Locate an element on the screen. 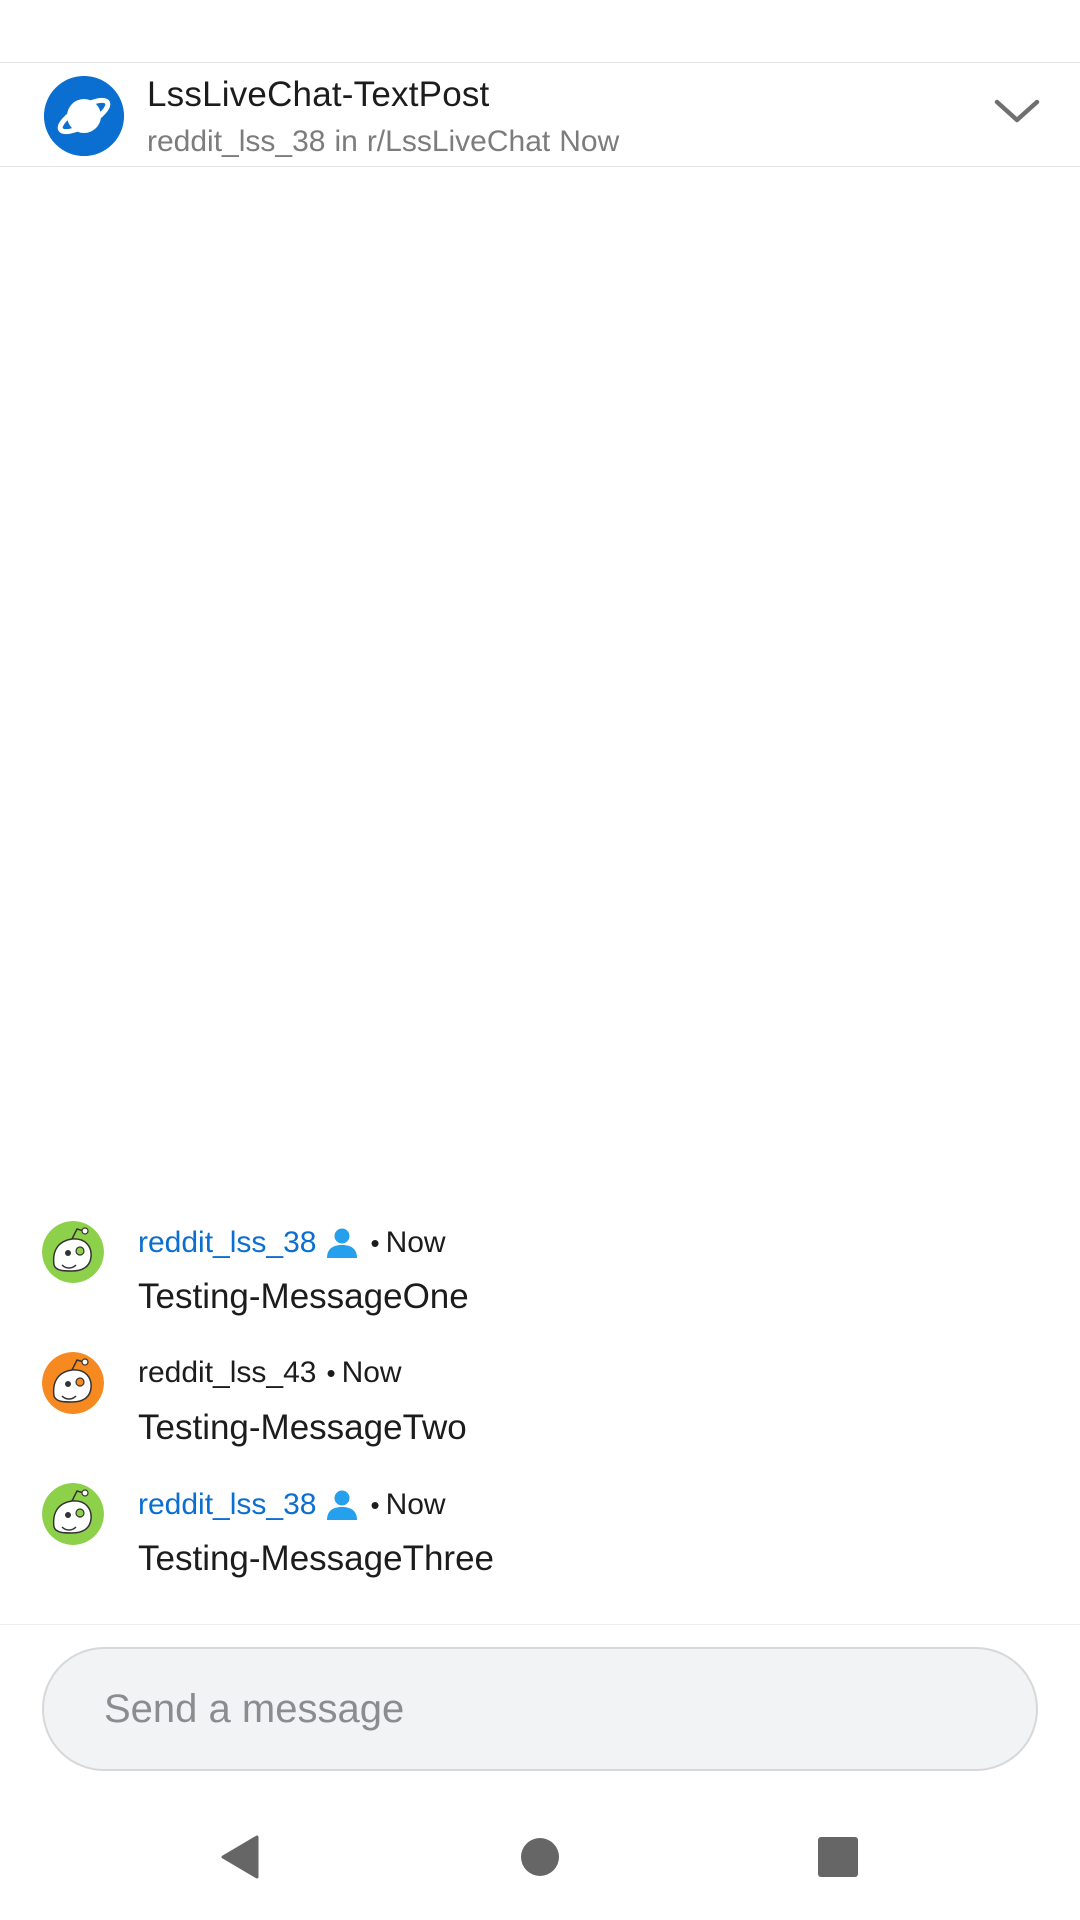 The width and height of the screenshot is (1080, 1920). post-author: reddit_lss_38 is located at coordinates (236, 141).